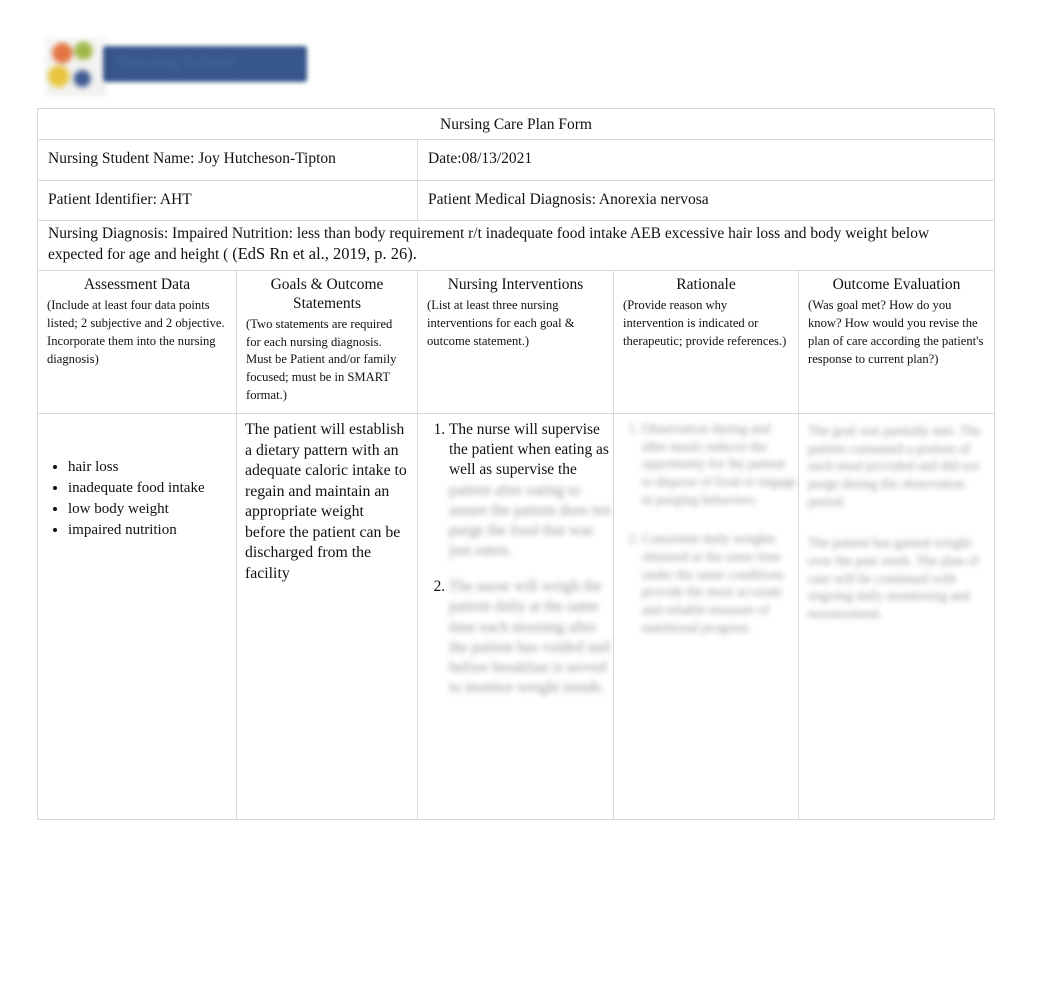 This screenshot has height=1006, width=1062. I want to click on institution-logo: Nursing School, so click(176, 67).